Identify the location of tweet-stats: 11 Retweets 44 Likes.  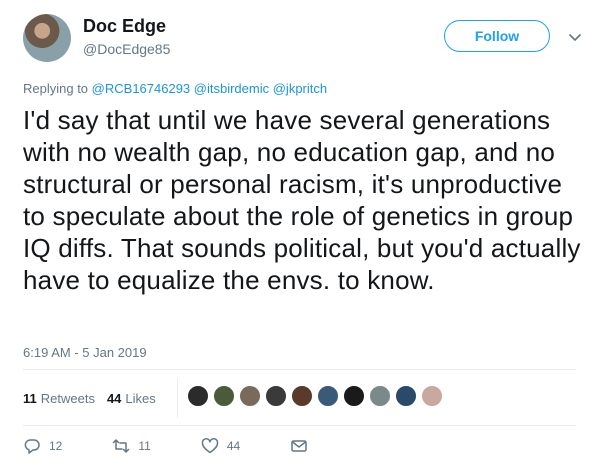
(95, 398).